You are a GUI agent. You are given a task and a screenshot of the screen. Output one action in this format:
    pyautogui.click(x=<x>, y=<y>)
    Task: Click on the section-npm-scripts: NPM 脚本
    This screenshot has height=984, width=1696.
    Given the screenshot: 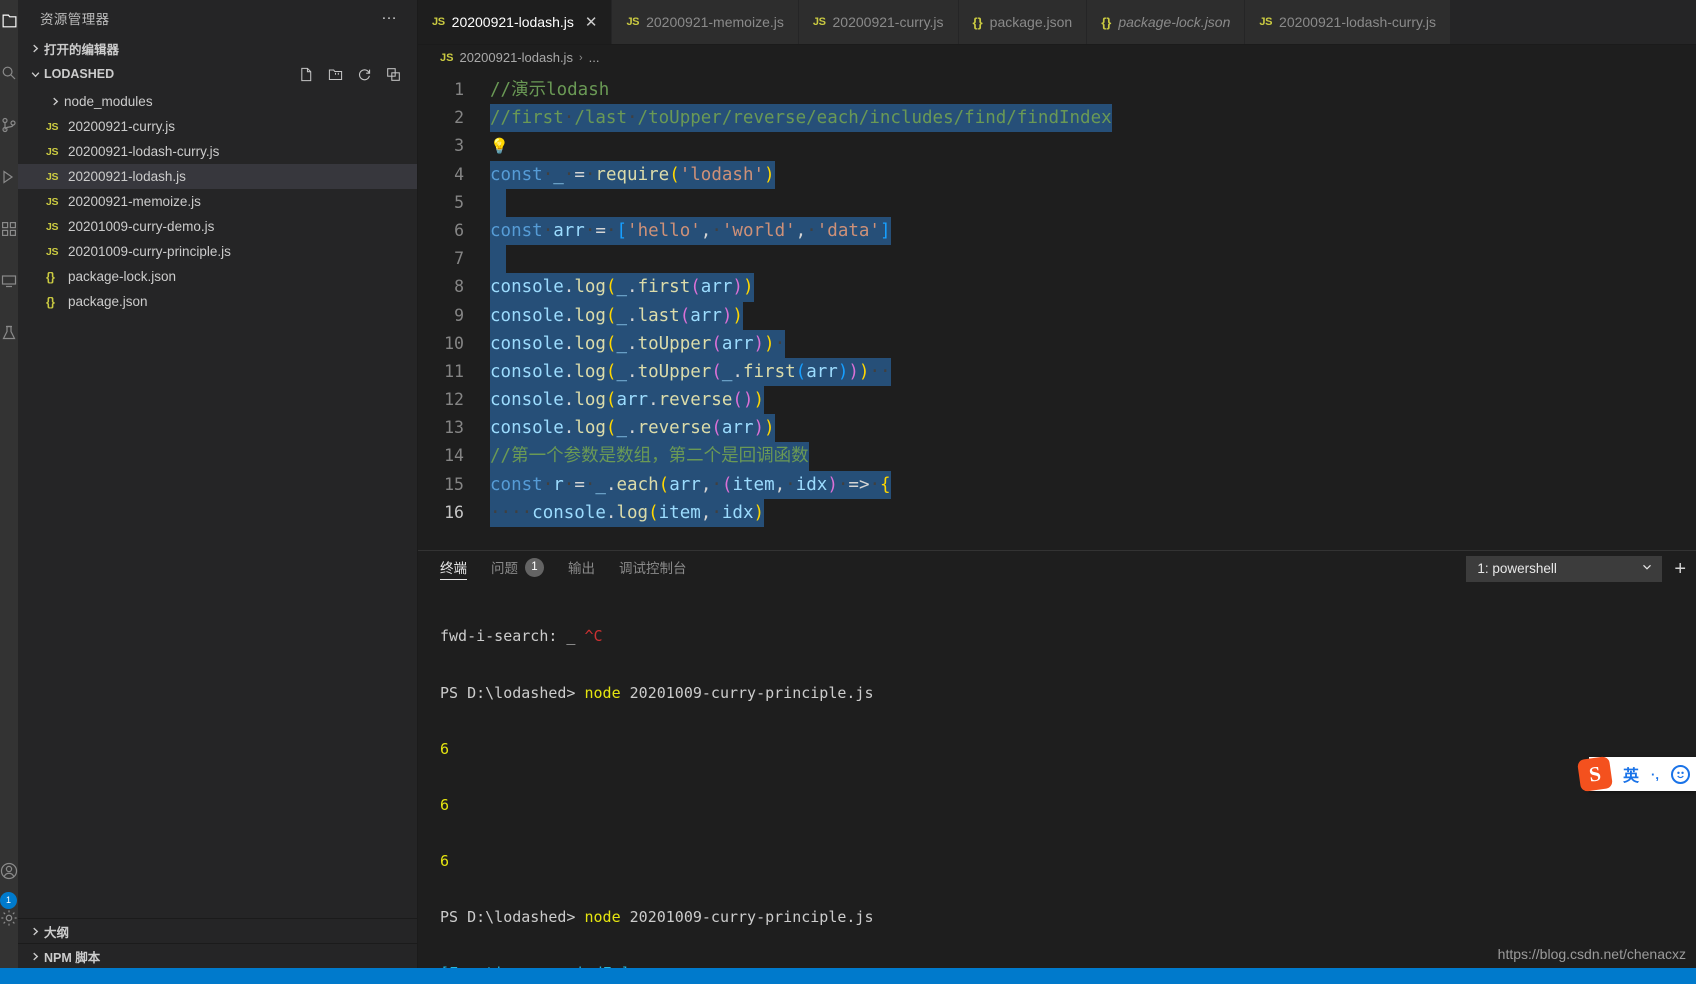 What is the action you would take?
    pyautogui.click(x=217, y=955)
    